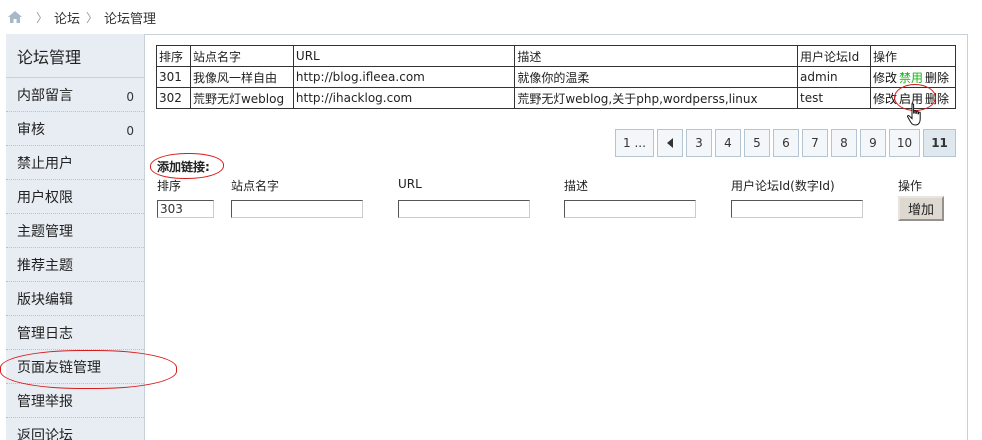  I want to click on column-header: 排序, so click(173, 56).